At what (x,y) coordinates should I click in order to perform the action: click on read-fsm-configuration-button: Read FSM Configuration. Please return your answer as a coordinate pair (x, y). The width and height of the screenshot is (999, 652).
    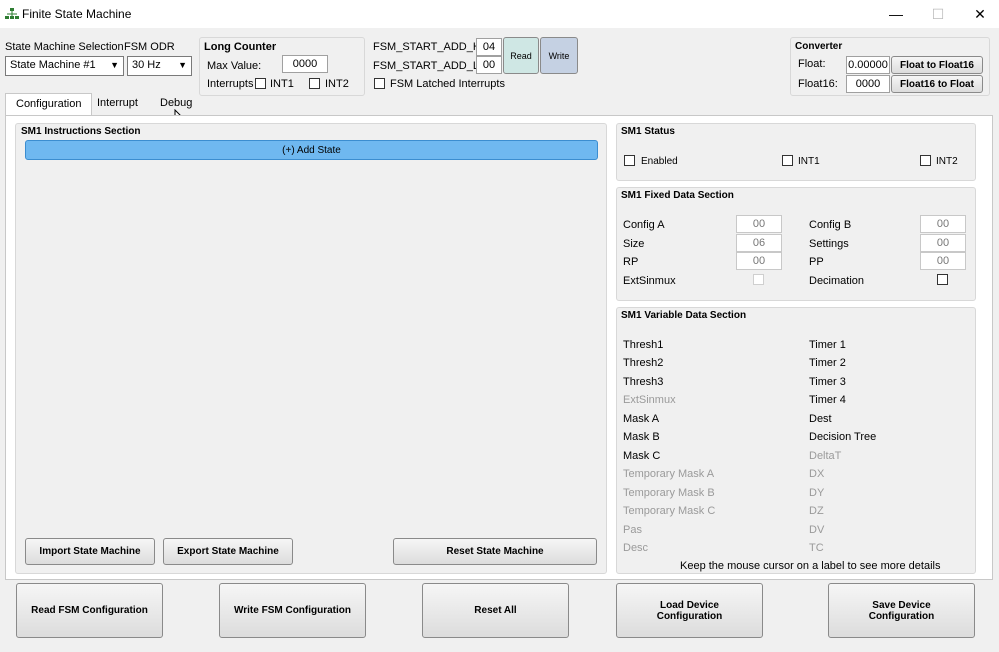
    Looking at the image, I should click on (89, 610).